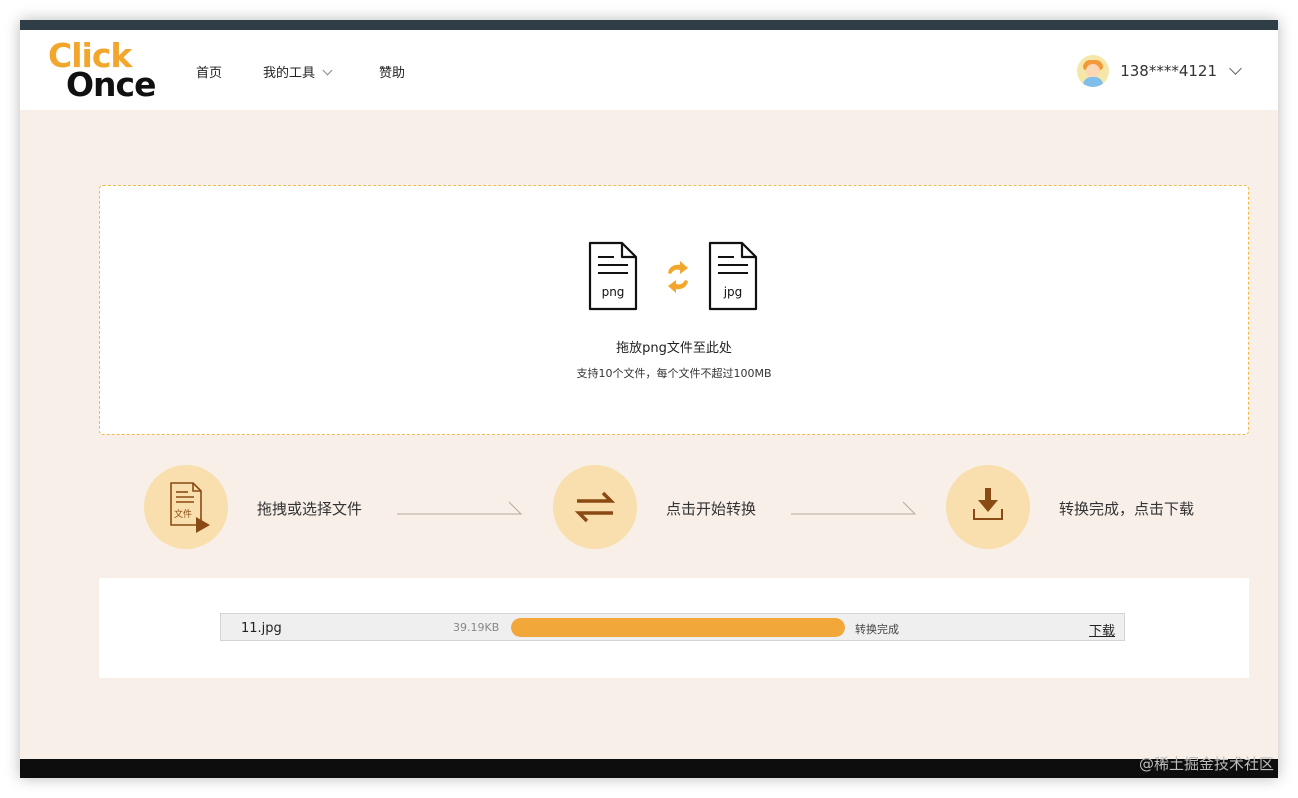 This screenshot has height=798, width=1298. Describe the element at coordinates (678, 277) in the screenshot. I see `swap-arrows-icon` at that location.